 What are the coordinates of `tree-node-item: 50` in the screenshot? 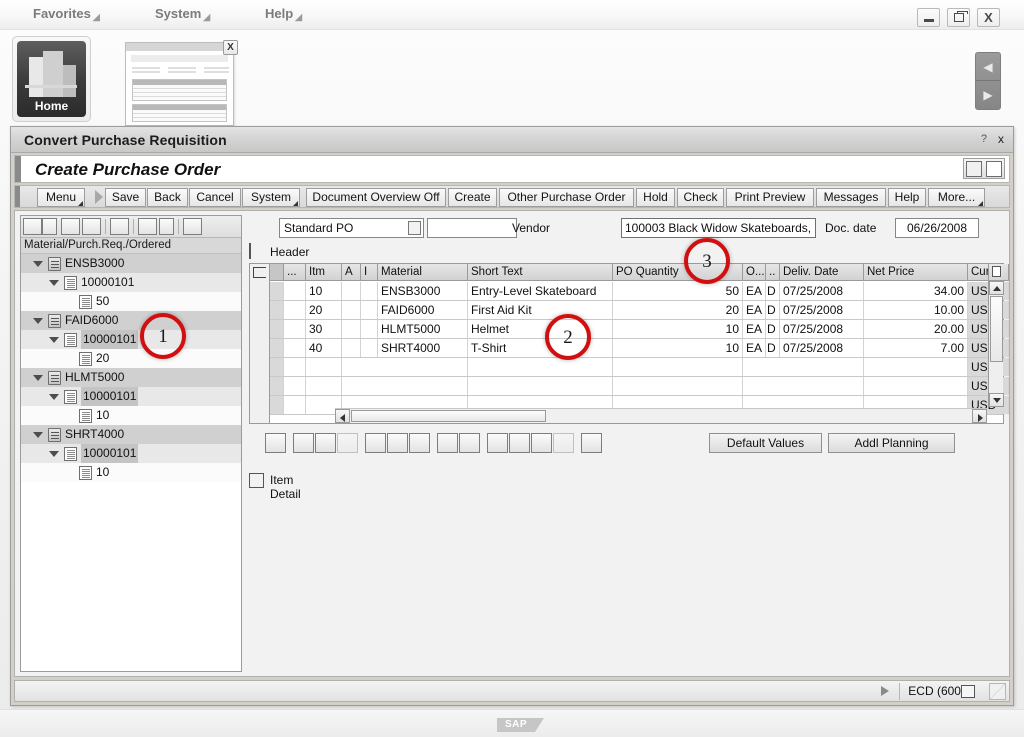 It's located at (131, 301).